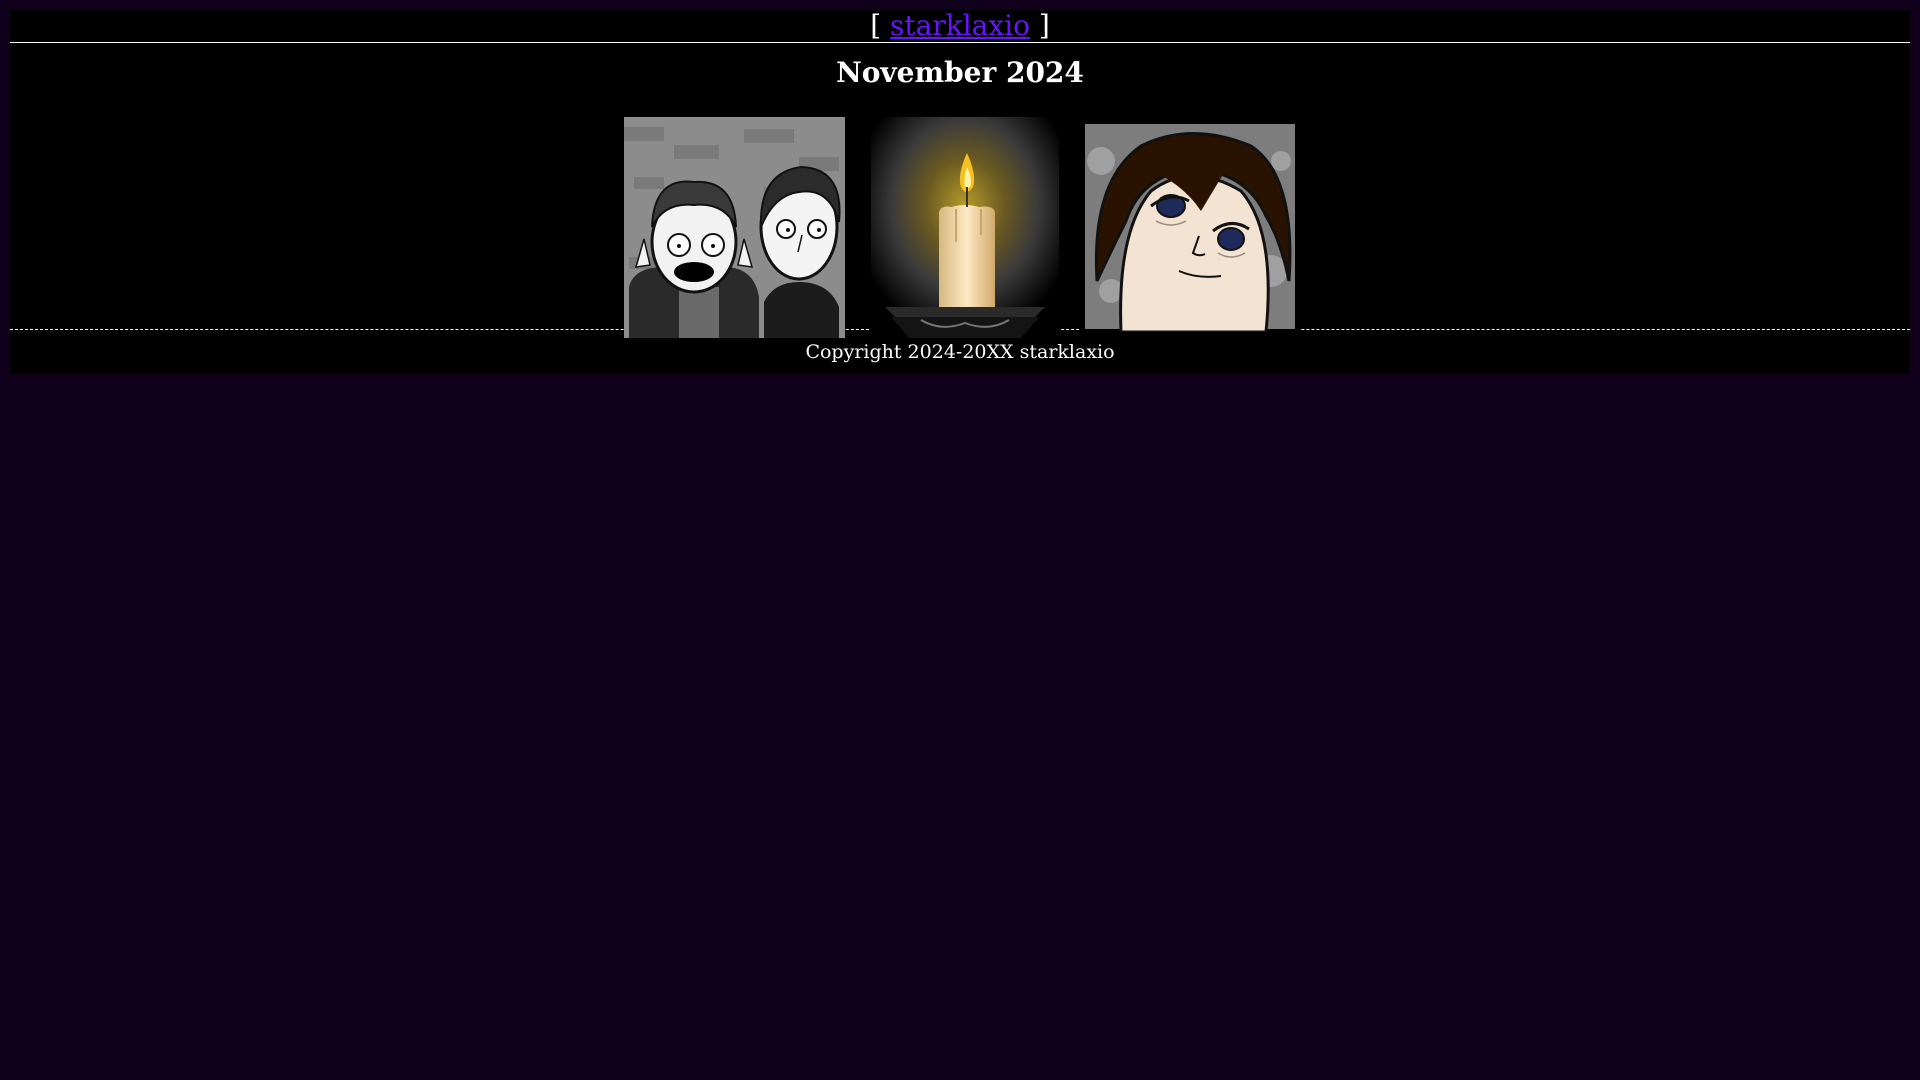  I want to click on site-header: [ starklaxio ], so click(960, 26).